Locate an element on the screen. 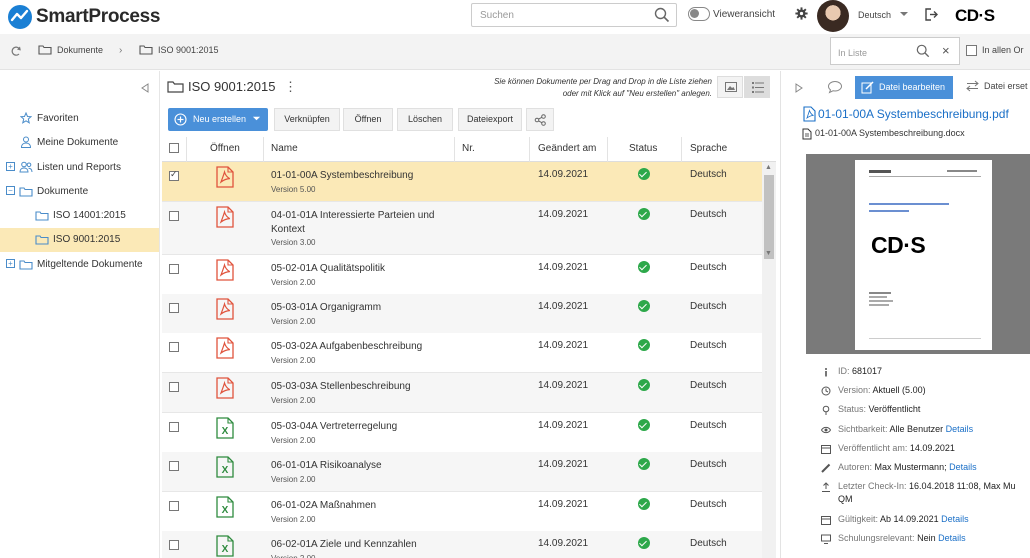 This screenshot has width=1030, height=558. gear-icon is located at coordinates (801, 15).